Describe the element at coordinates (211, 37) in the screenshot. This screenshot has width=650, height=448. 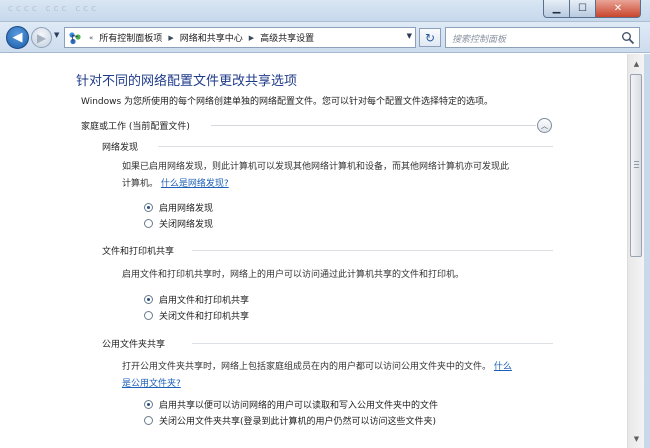
I see `breadcrumb-network-sharing-center: 网络和共享中心` at that location.